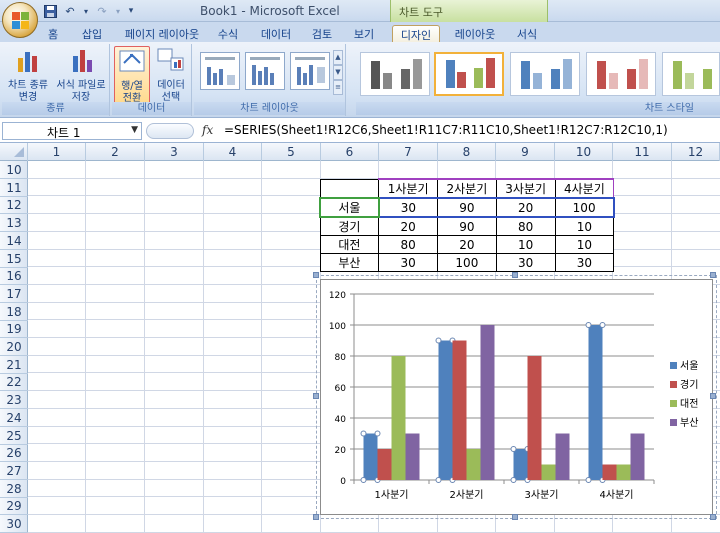 The image size is (720, 533). Describe the element at coordinates (14, 276) in the screenshot. I see `row-header: 16` at that location.